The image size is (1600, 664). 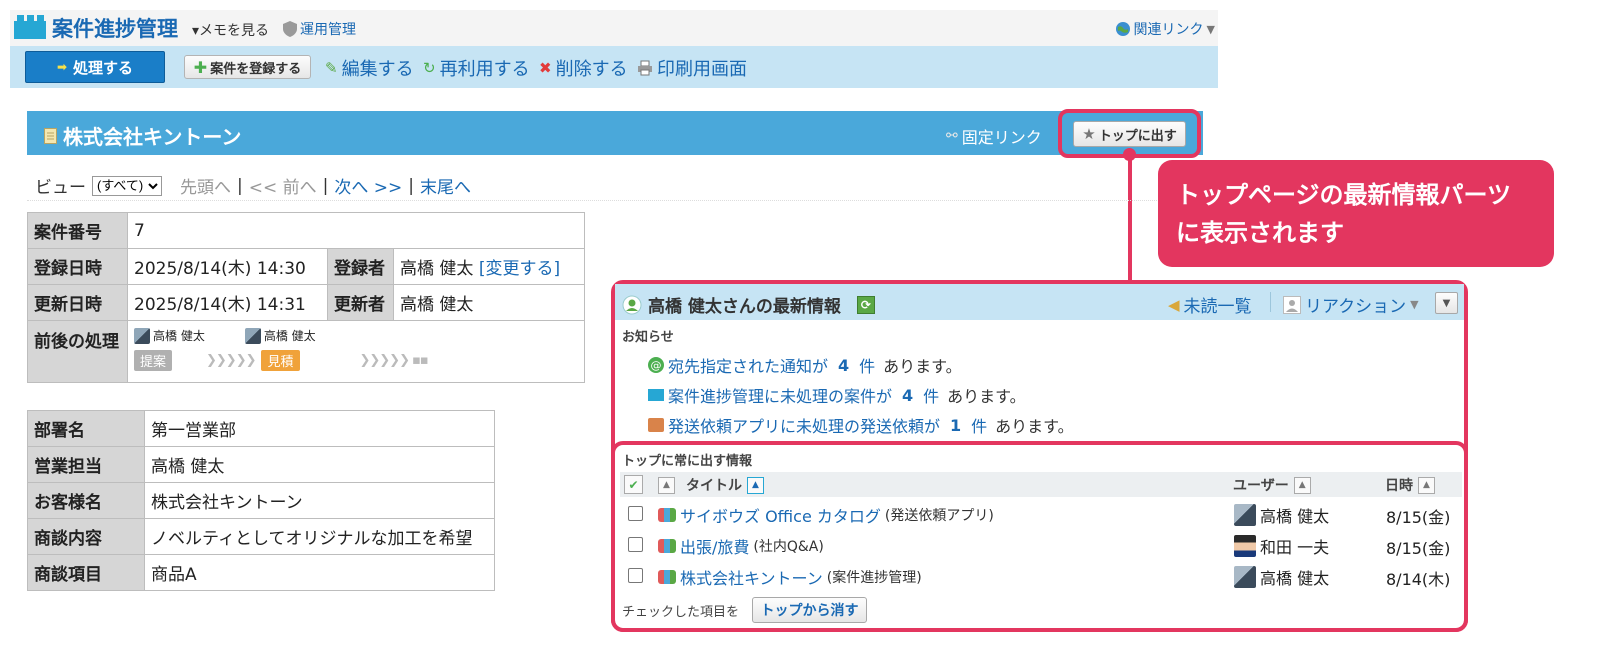 I want to click on table-row: 出張/旅費 (社内Q&A) 和田 一夫 8/15(金), so click(x=1041, y=546).